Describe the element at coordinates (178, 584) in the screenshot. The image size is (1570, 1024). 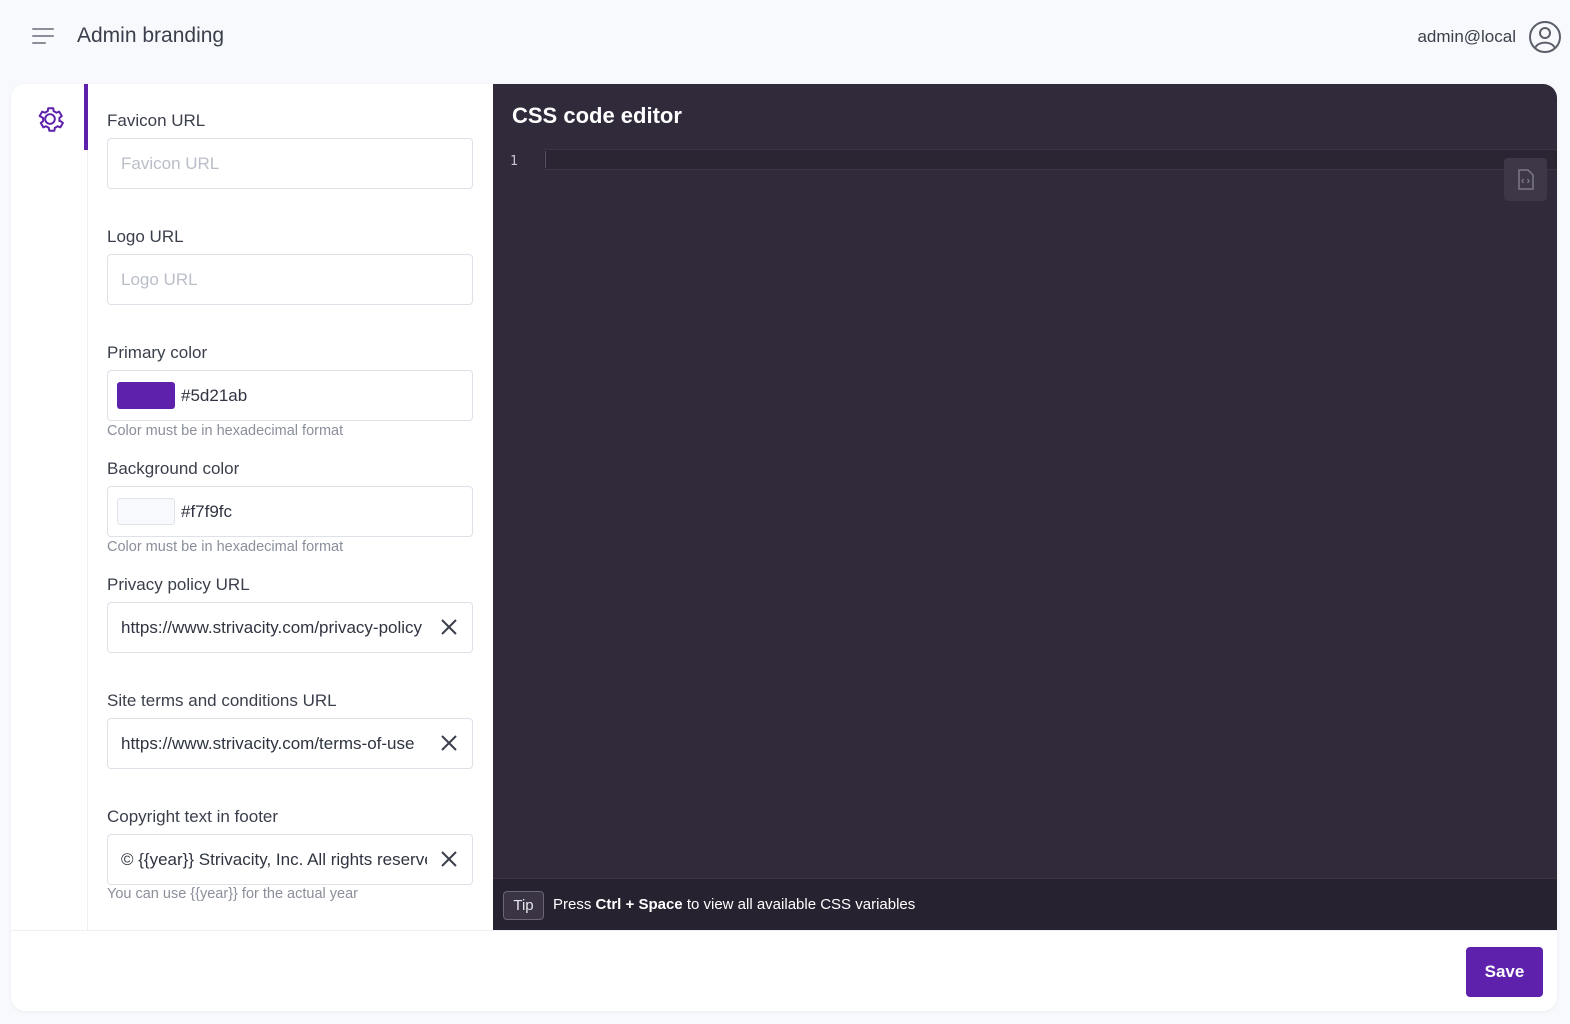
I see `privacy-policy-label: Privacy policy URL` at that location.